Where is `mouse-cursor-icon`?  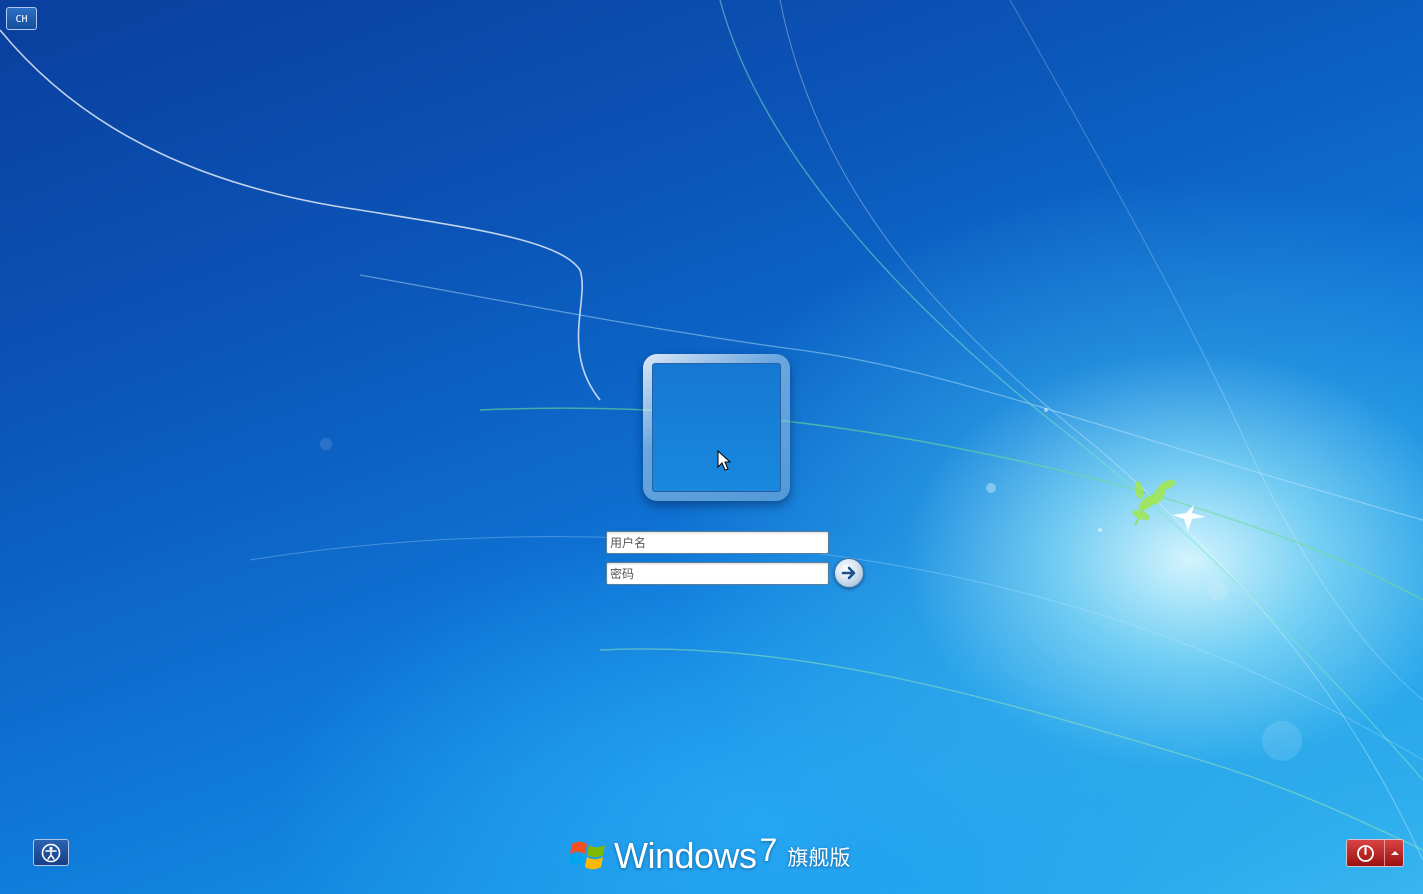 mouse-cursor-icon is located at coordinates (724, 460).